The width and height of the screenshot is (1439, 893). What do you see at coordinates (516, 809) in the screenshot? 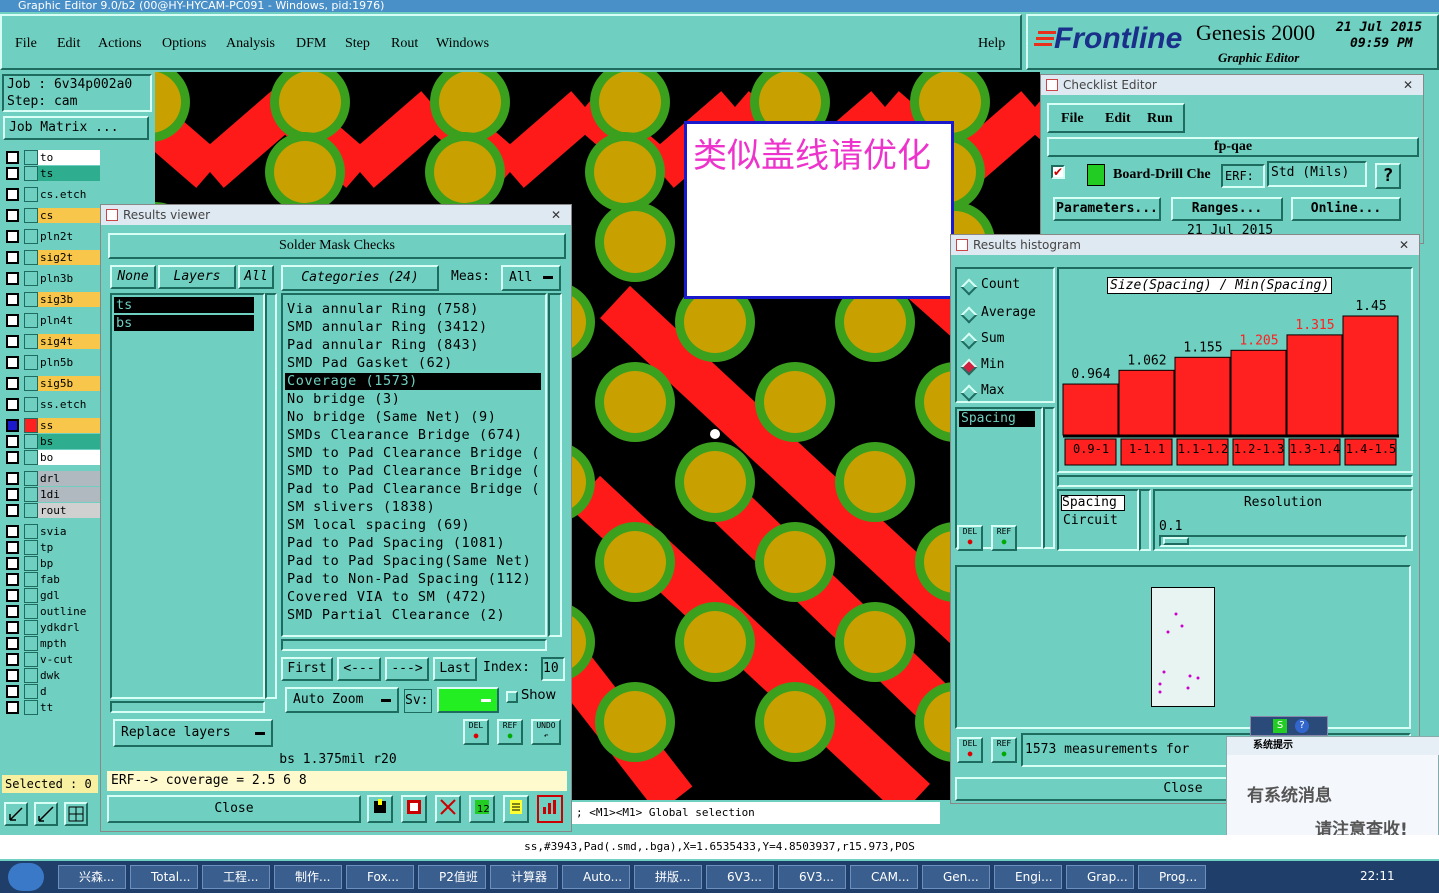
I see `notes-icon` at bounding box center [516, 809].